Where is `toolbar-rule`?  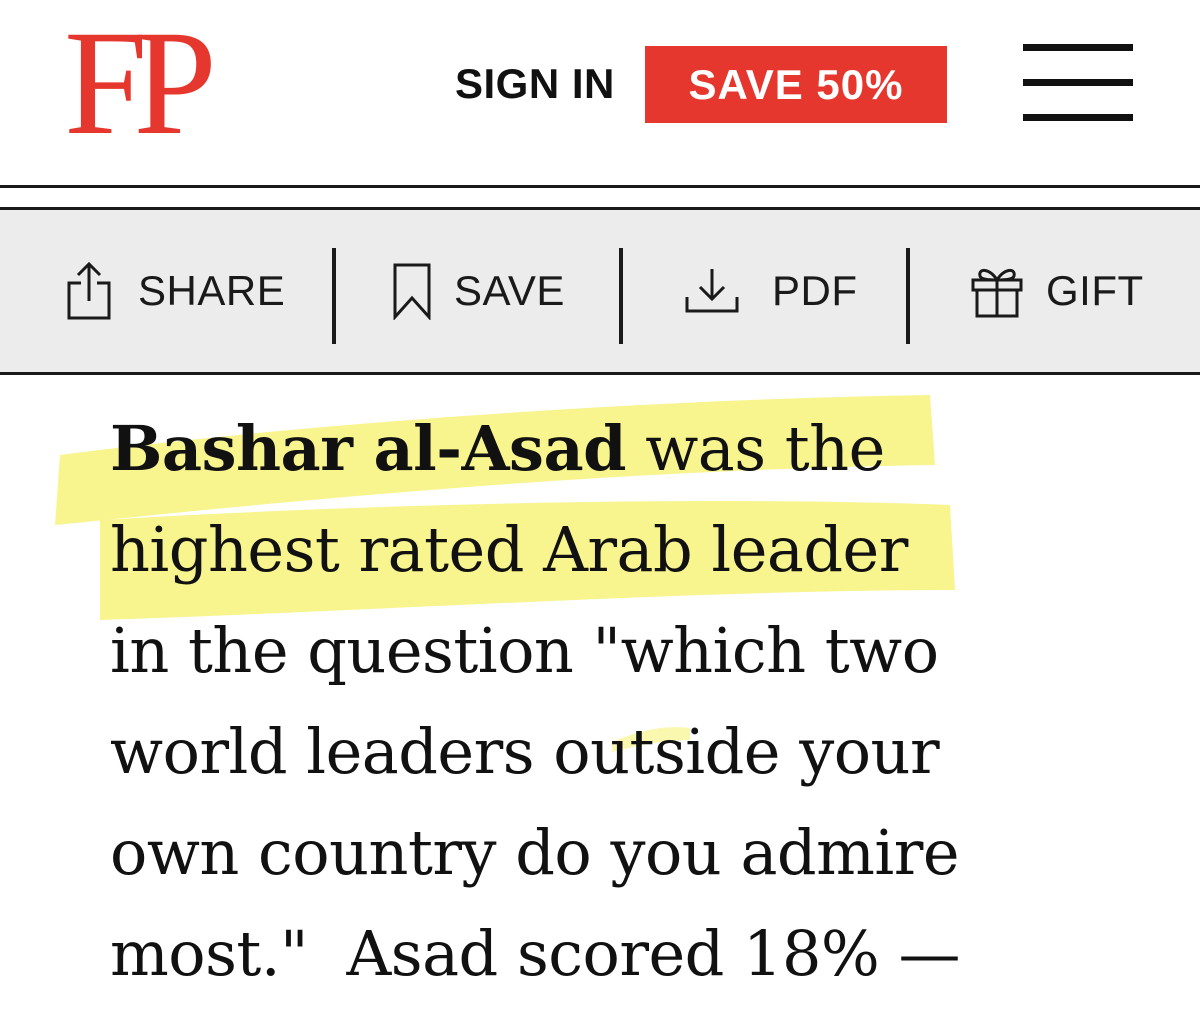 toolbar-rule is located at coordinates (600, 373).